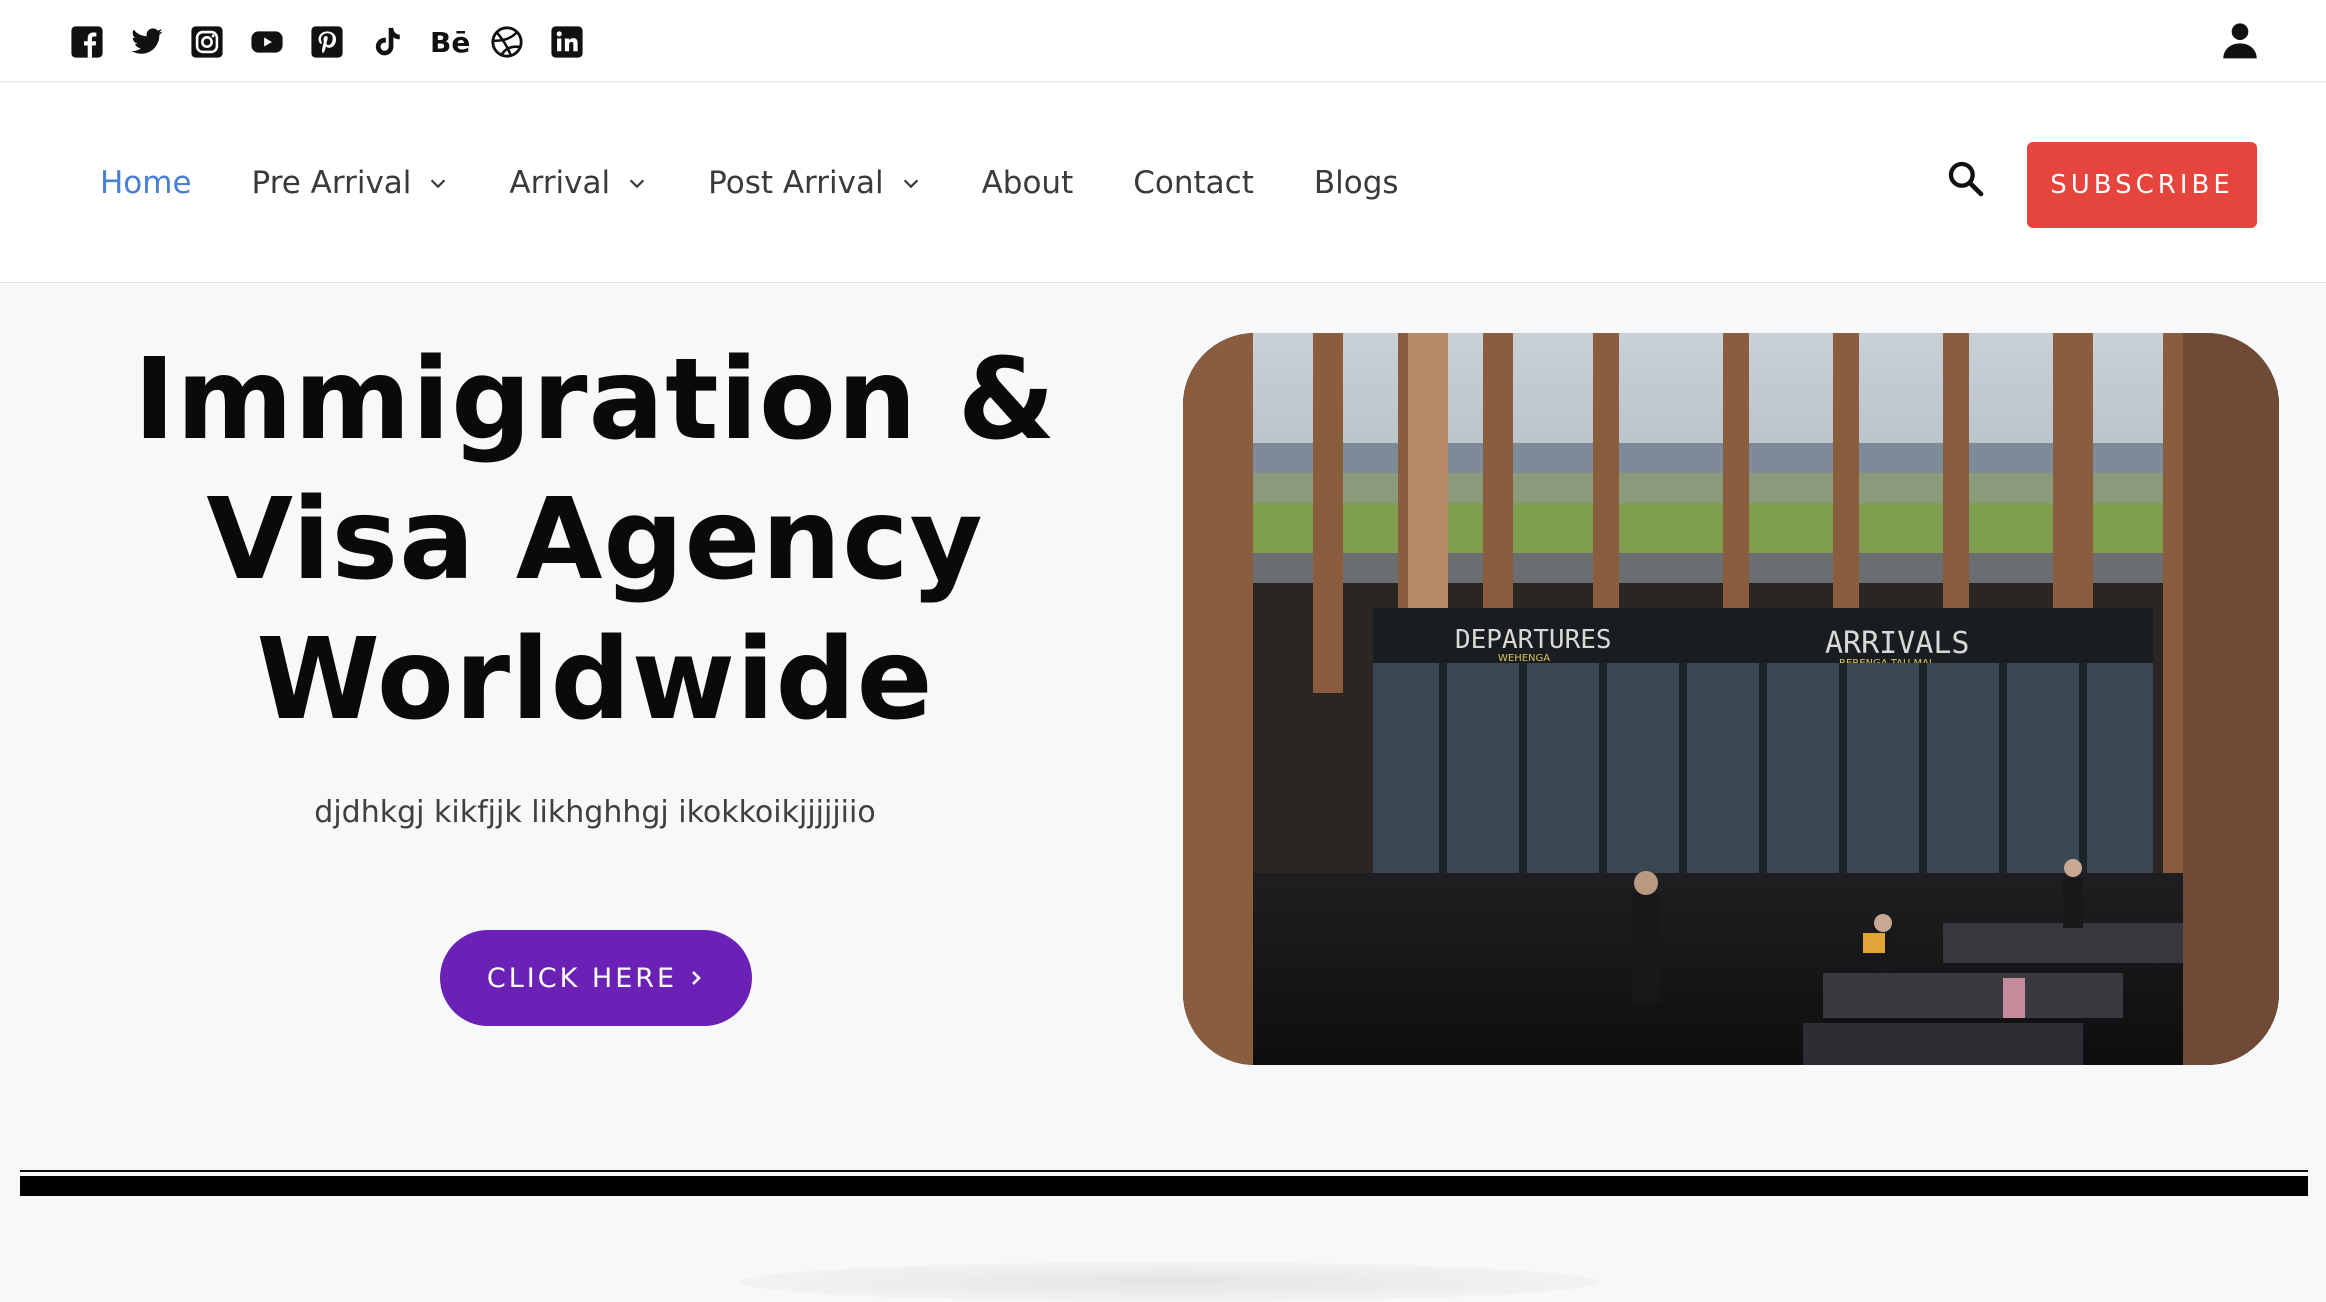 This screenshot has height=1302, width=2326. Describe the element at coordinates (1163, 41) in the screenshot. I see `top-bar: Bē` at that location.